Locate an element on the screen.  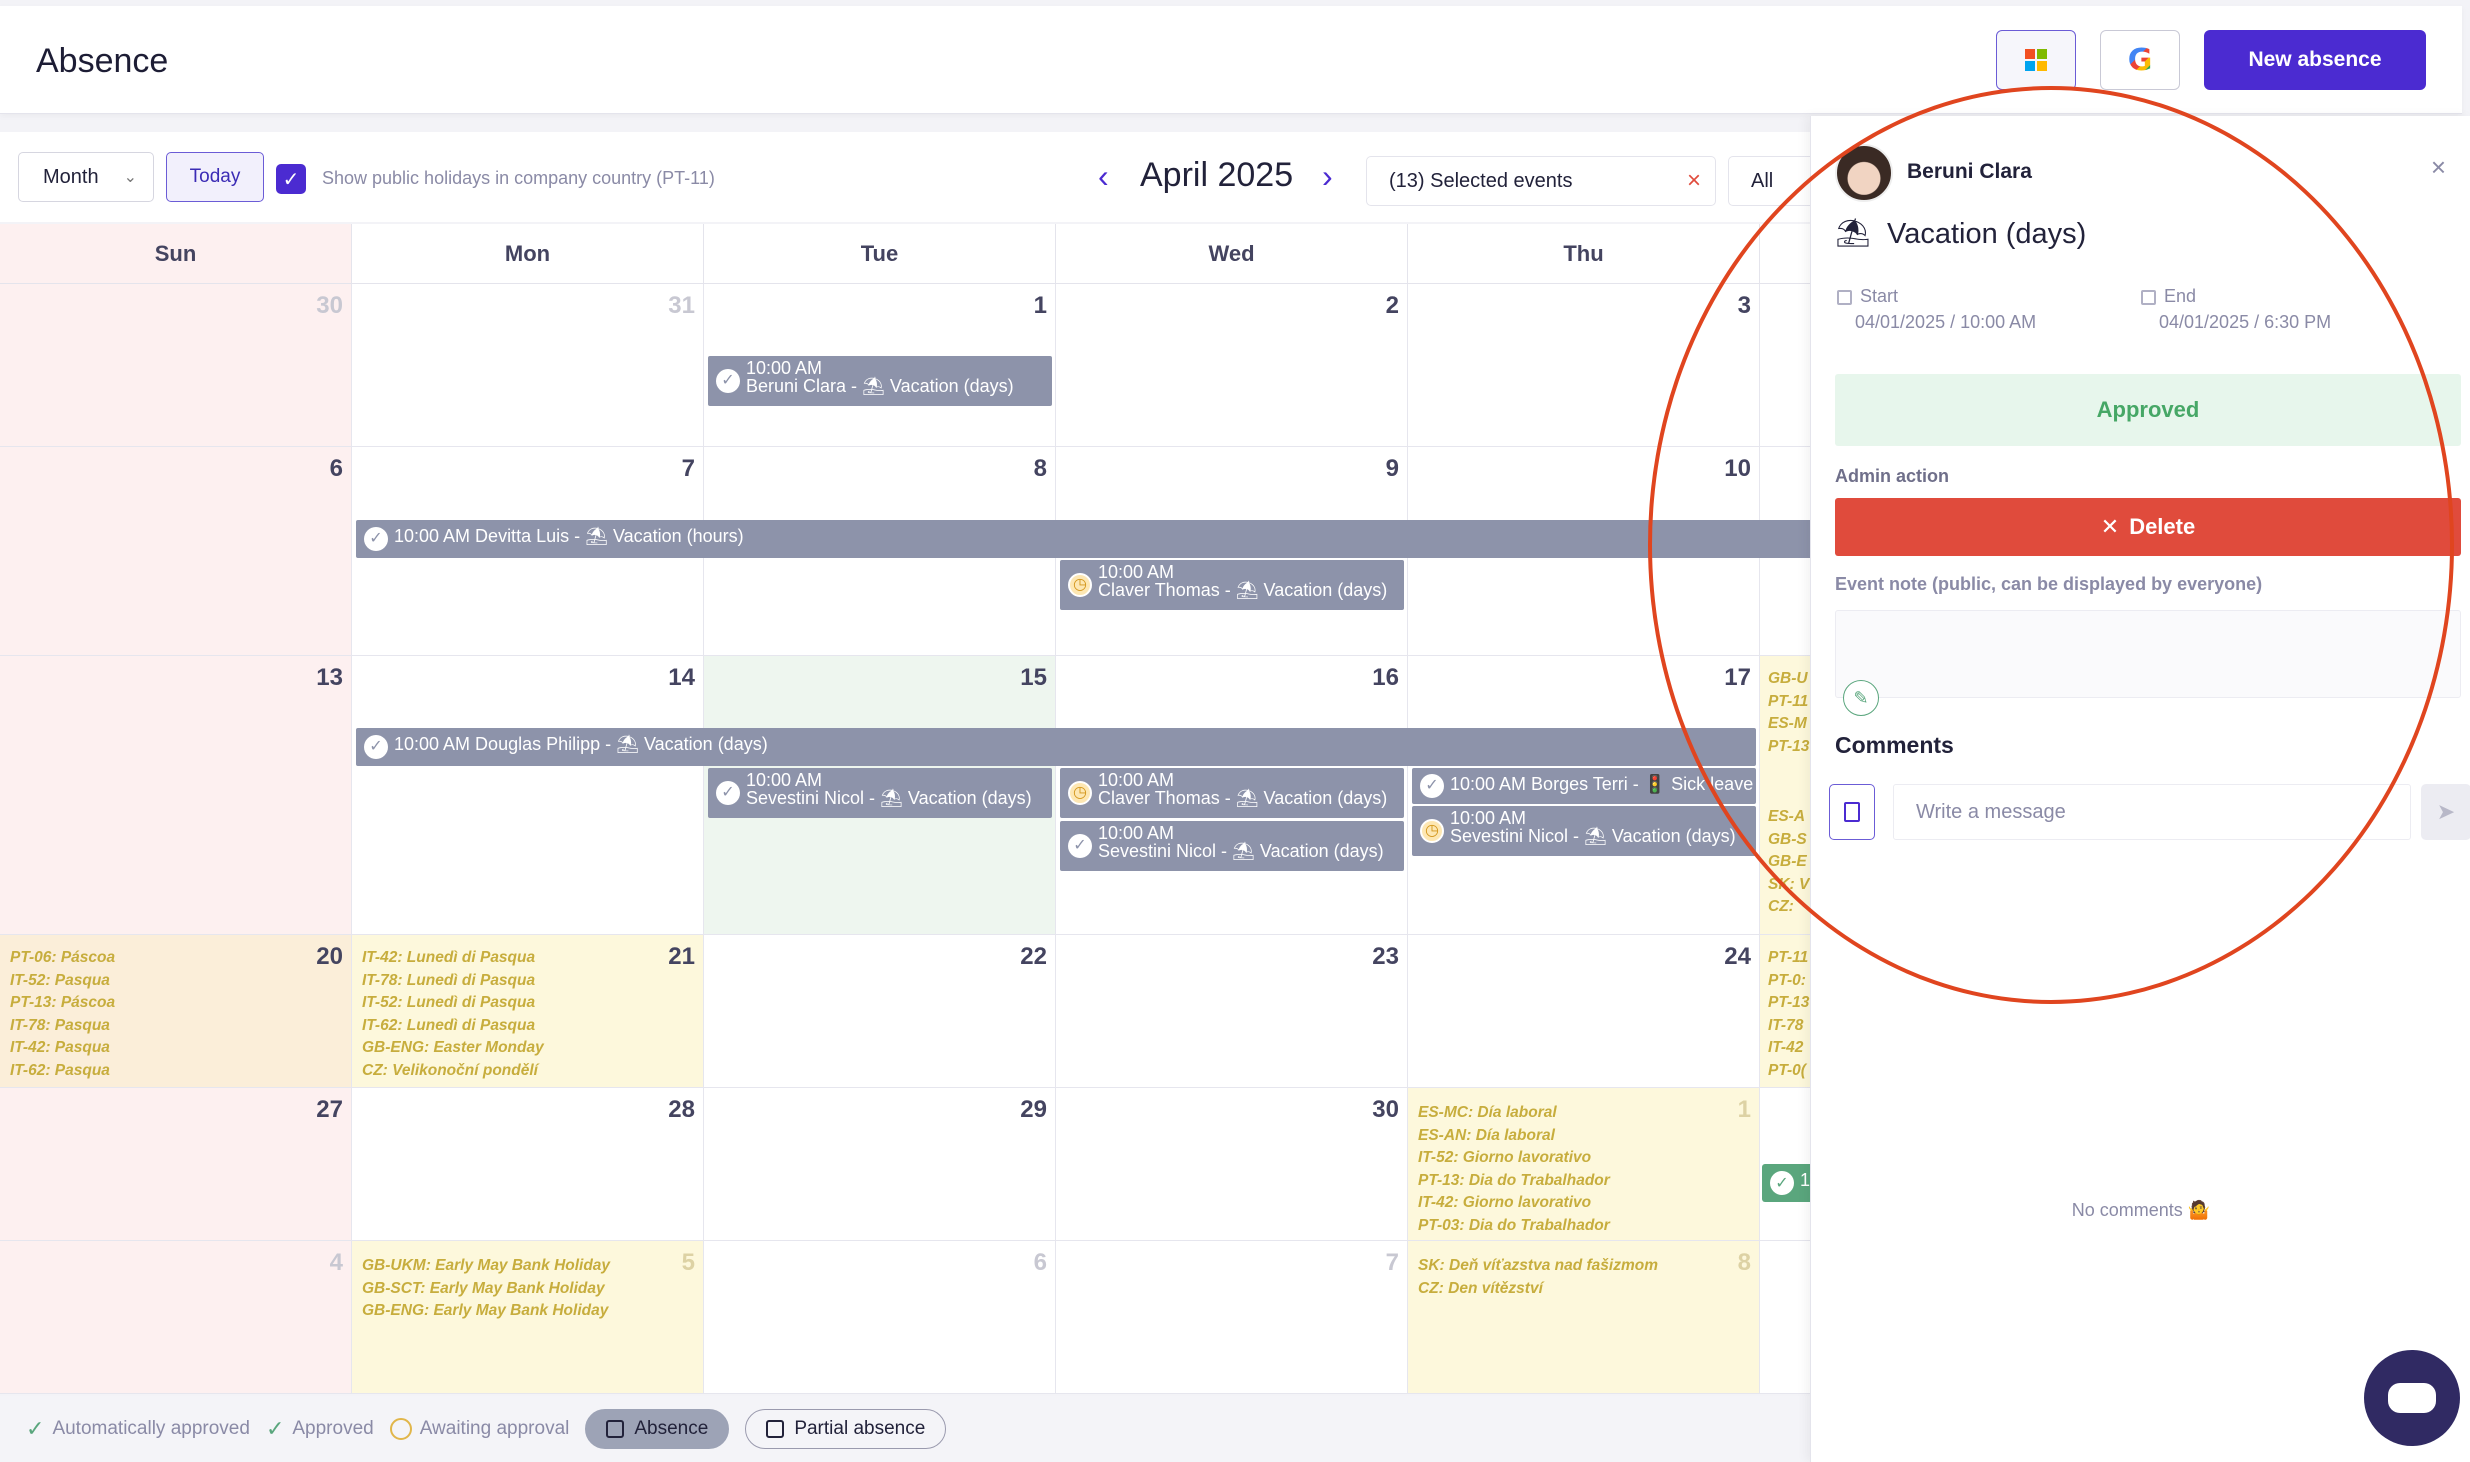
view-select: Month ⌄ is located at coordinates (86, 177).